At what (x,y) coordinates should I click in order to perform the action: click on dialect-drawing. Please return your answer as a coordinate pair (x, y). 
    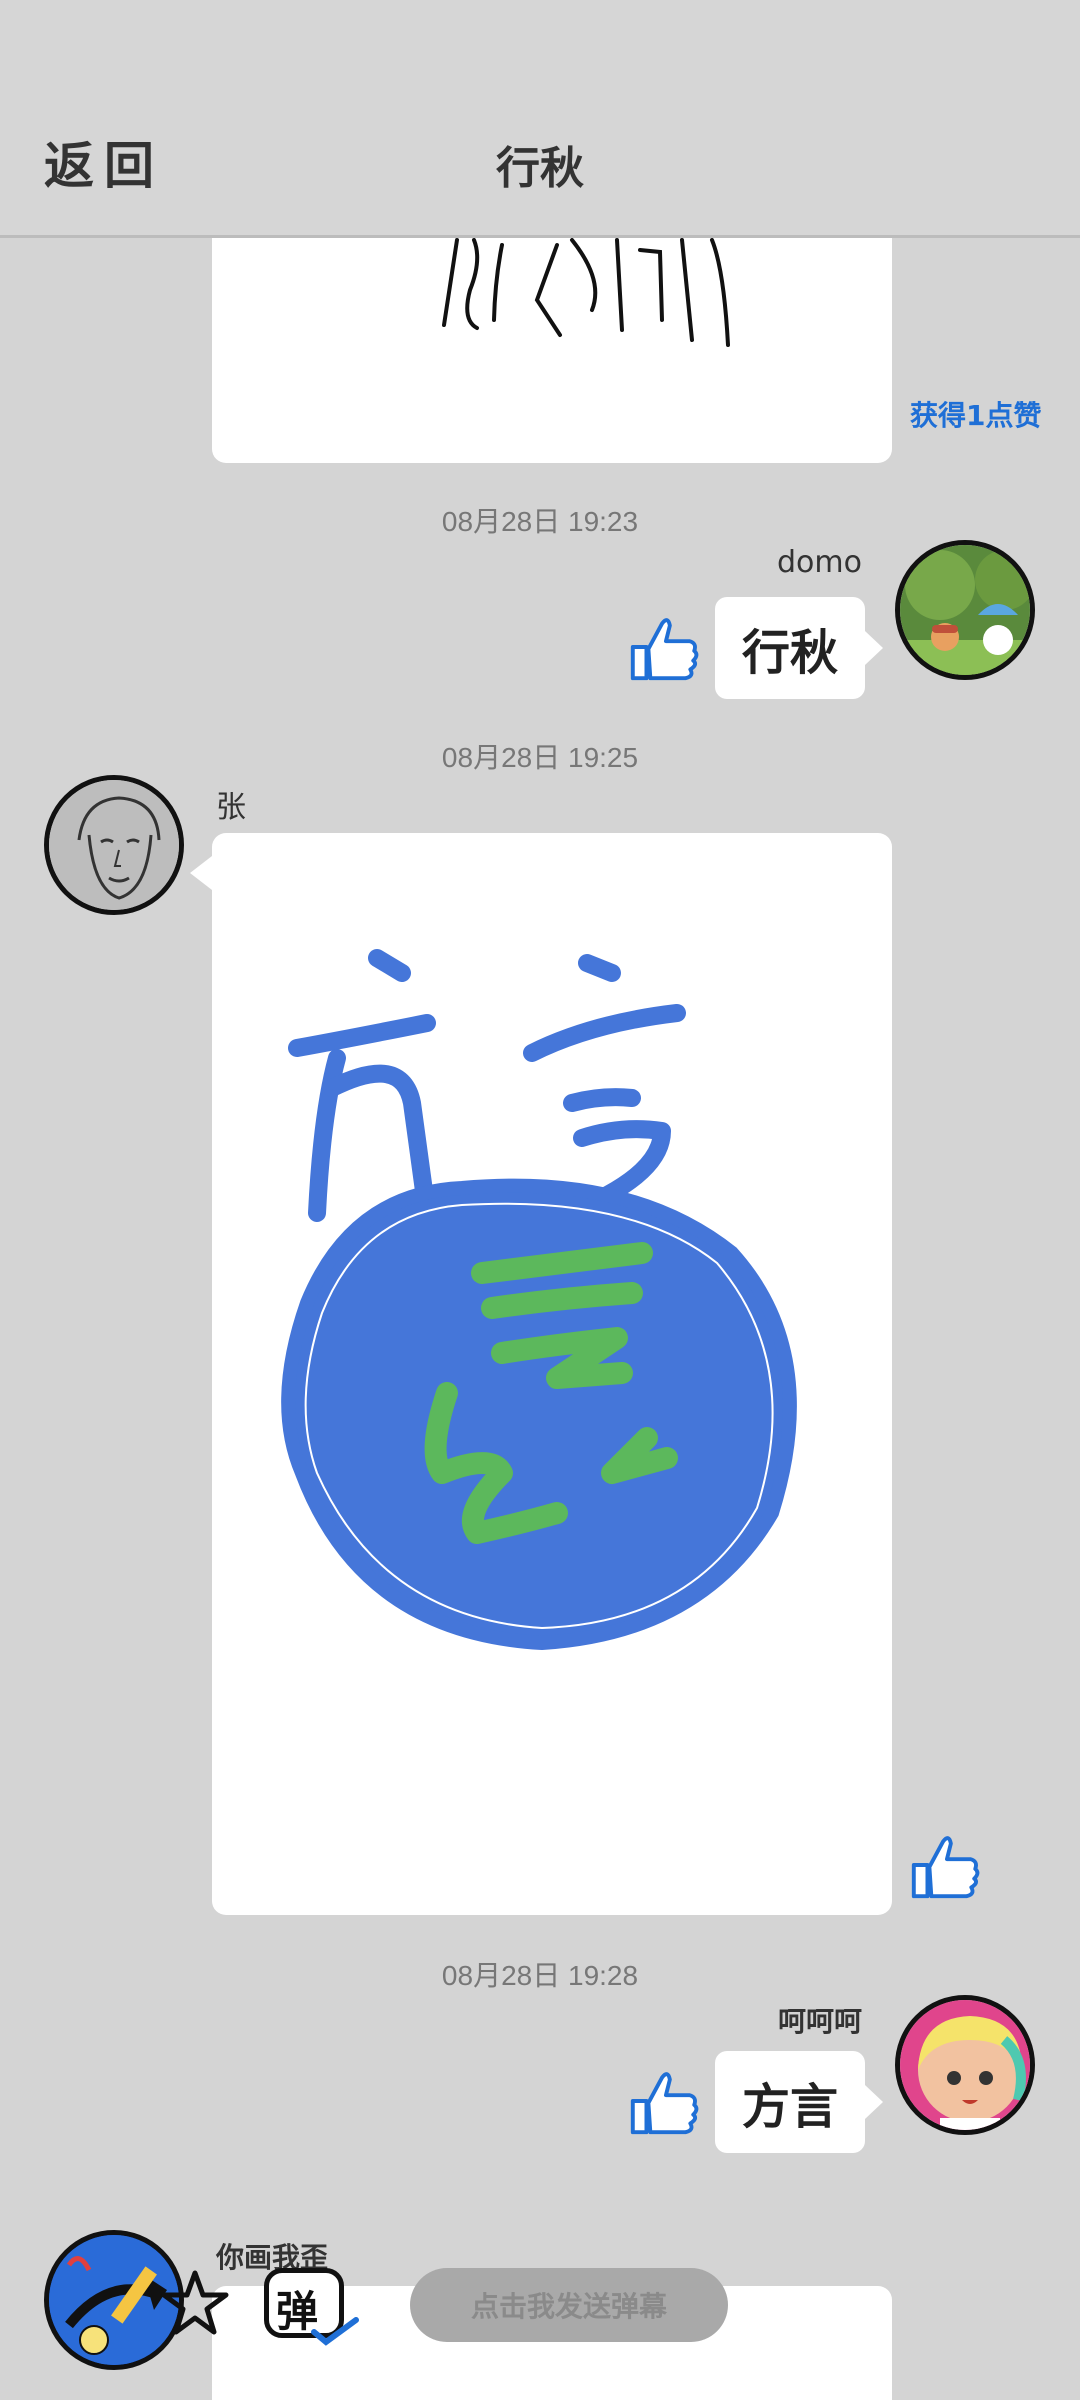
    Looking at the image, I should click on (539, 1300).